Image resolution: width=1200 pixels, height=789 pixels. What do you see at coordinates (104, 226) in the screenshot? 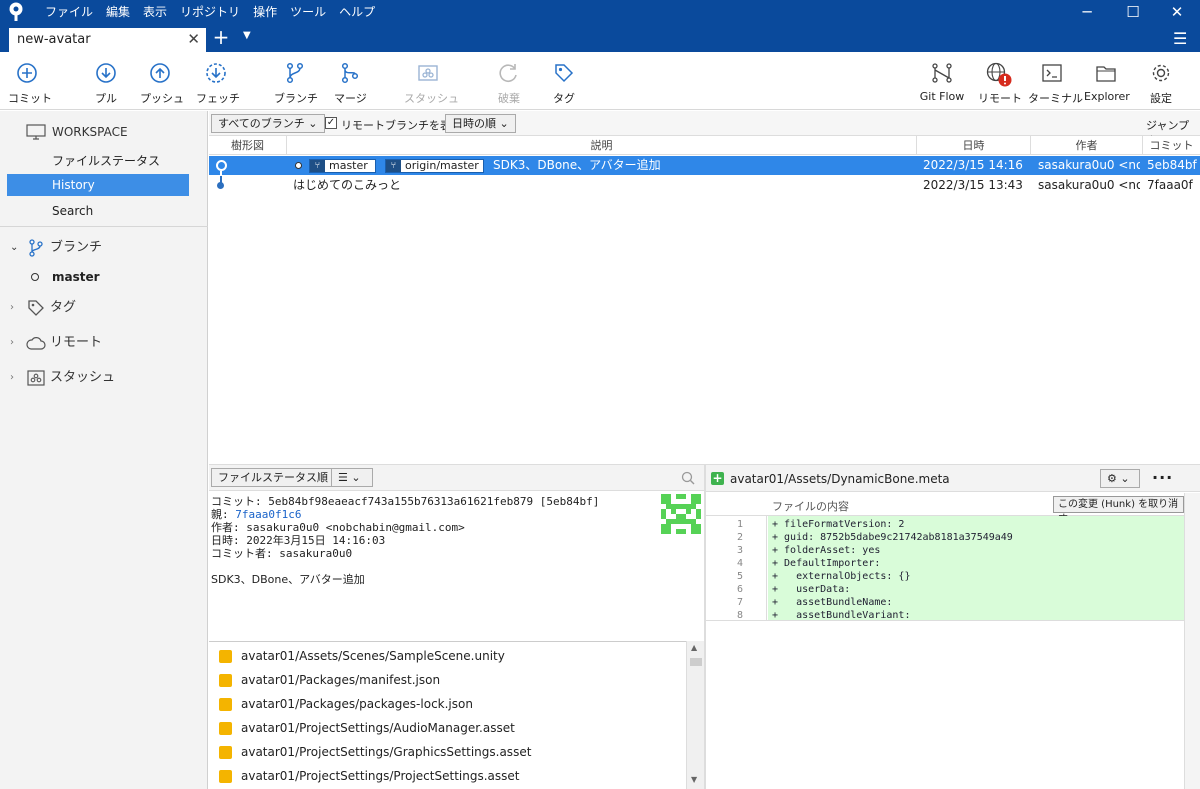
I see `sidebar-divider` at bounding box center [104, 226].